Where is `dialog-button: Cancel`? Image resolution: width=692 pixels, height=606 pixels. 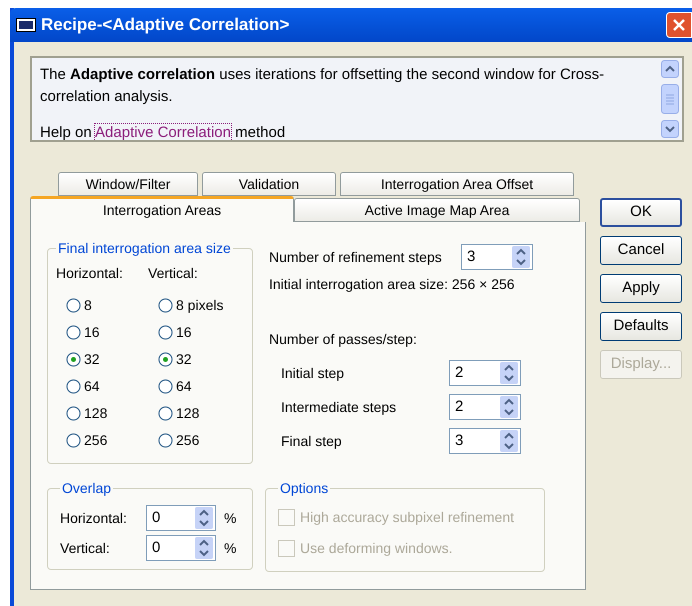 dialog-button: Cancel is located at coordinates (641, 250).